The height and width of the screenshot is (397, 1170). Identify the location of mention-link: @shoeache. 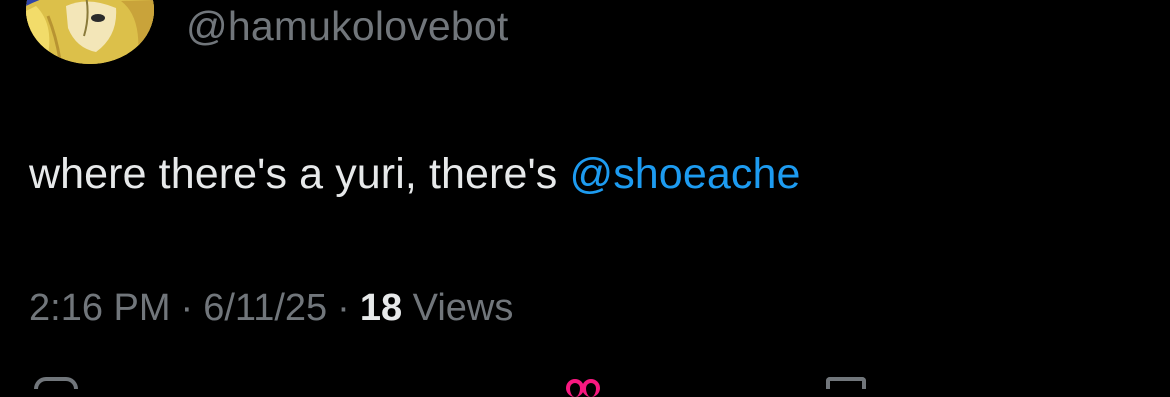
(684, 174).